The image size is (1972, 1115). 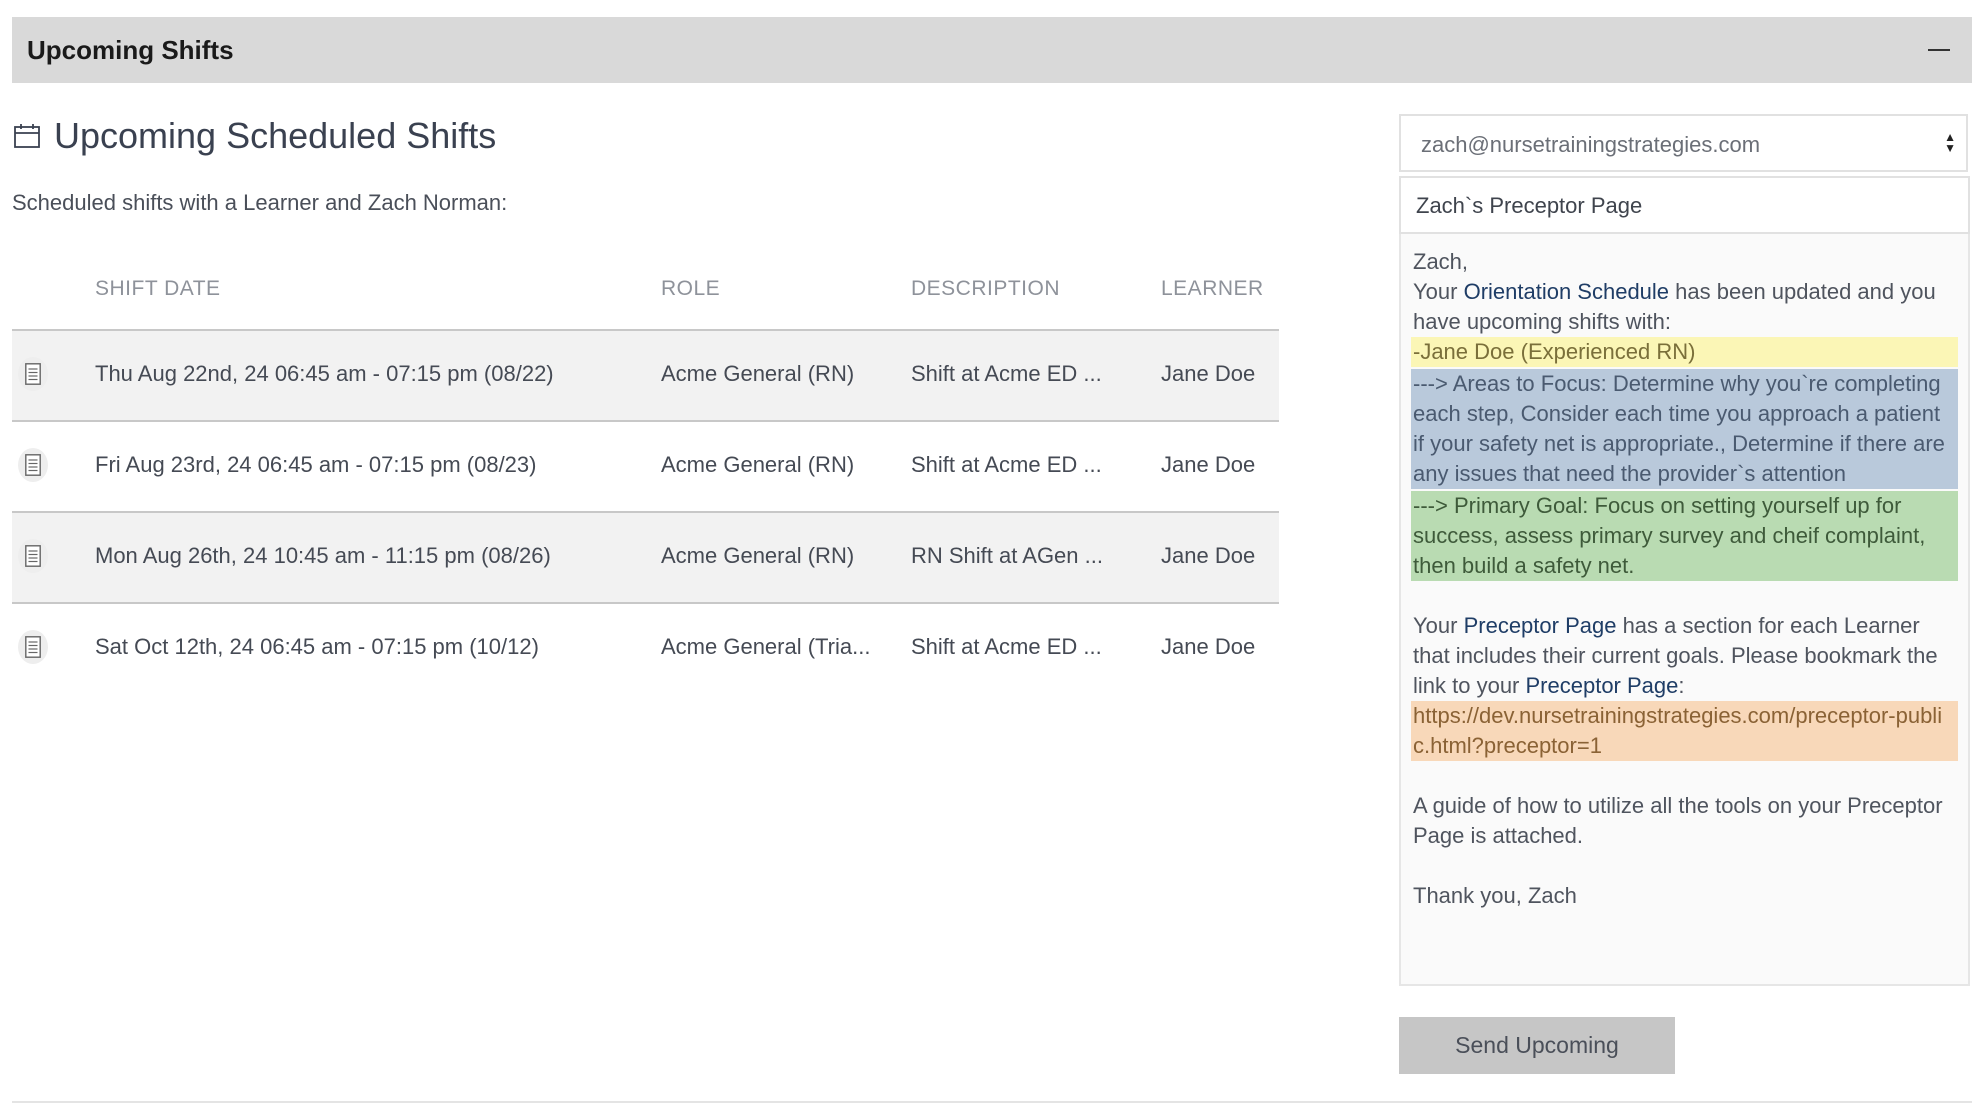 What do you see at coordinates (1939, 50) in the screenshot?
I see `minus-icon` at bounding box center [1939, 50].